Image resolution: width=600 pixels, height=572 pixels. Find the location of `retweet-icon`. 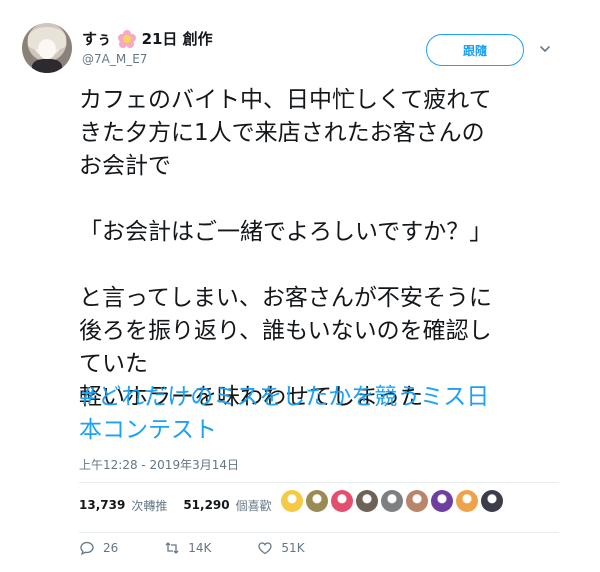

retweet-icon is located at coordinates (172, 548).